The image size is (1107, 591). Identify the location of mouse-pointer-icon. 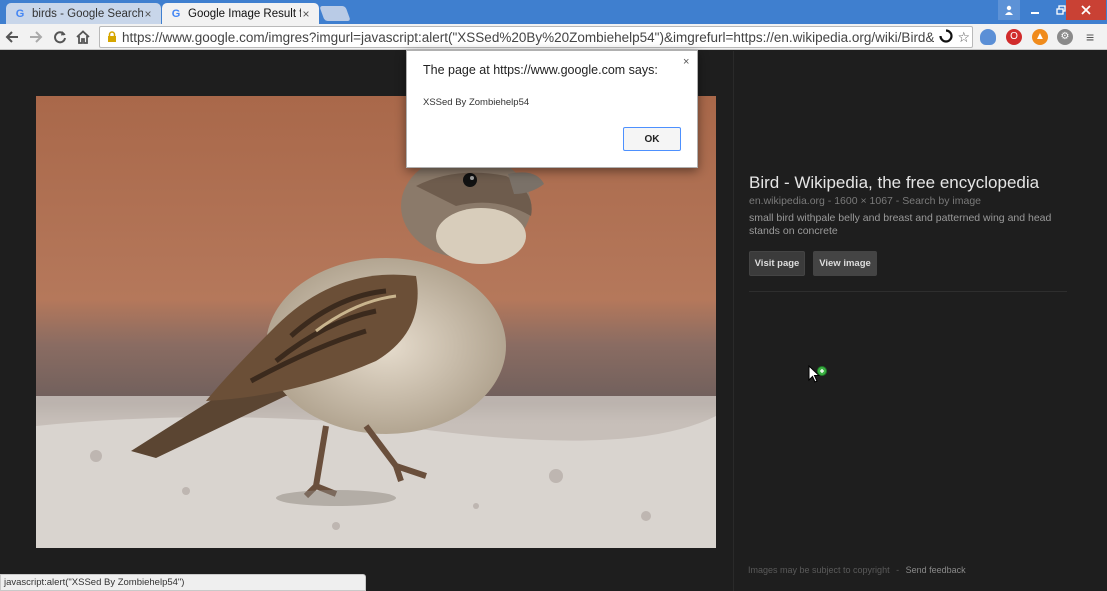
(818, 374).